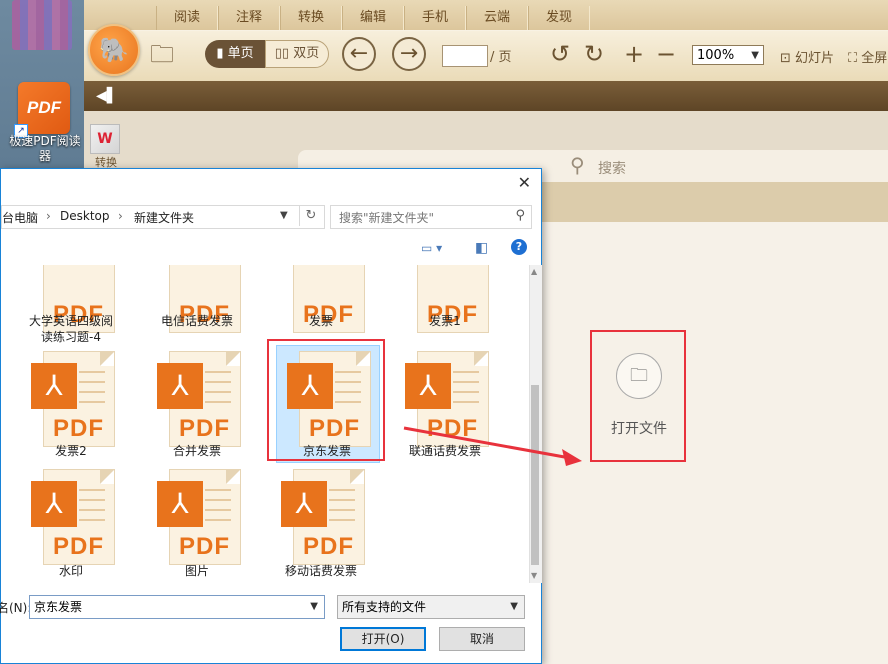 Image resolution: width=888 pixels, height=664 pixels. What do you see at coordinates (384, 607) in the screenshot?
I see `filetype-value: 所有支持的文件` at bounding box center [384, 607].